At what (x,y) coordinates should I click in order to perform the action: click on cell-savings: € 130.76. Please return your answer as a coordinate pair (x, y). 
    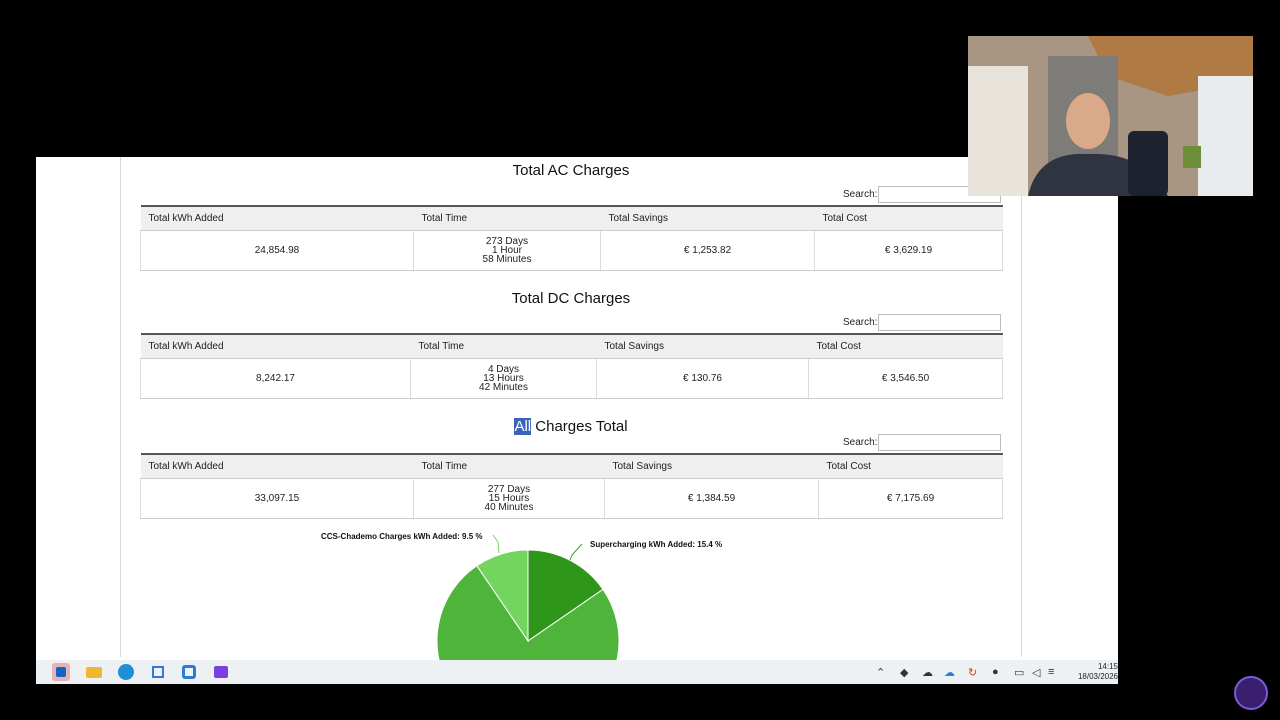
    Looking at the image, I should click on (702, 378).